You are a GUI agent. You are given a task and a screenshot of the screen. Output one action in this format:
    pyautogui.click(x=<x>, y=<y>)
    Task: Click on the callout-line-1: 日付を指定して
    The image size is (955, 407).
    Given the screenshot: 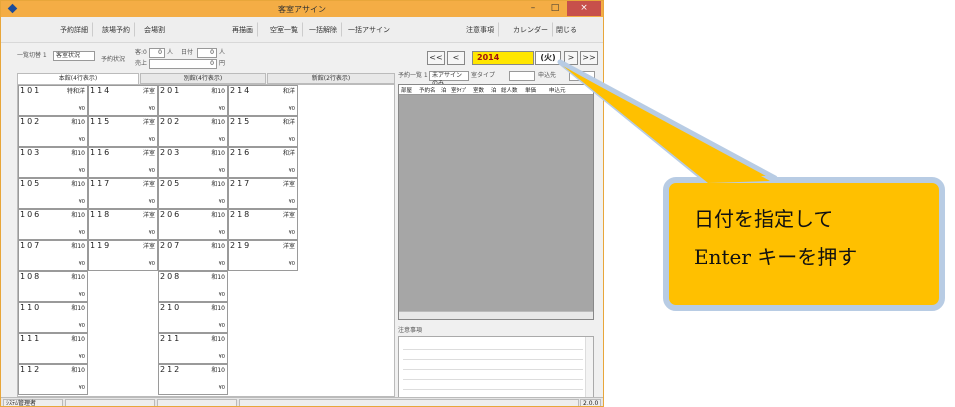 What is the action you would take?
    pyautogui.click(x=764, y=219)
    